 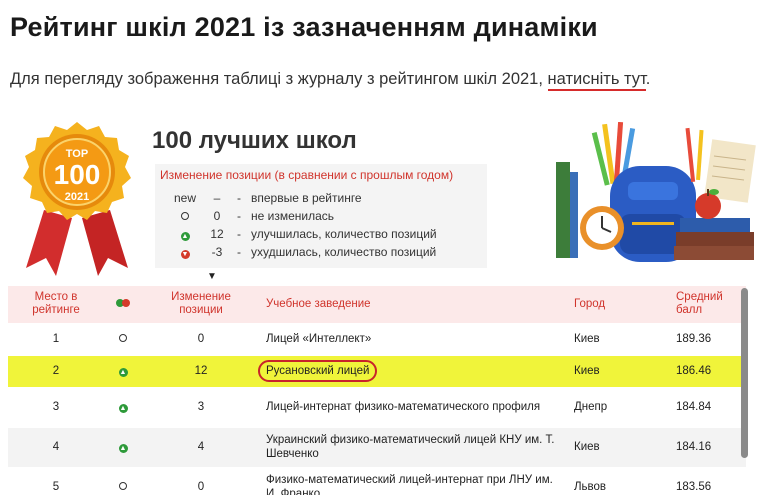 I want to click on score-cell: 186.46, so click(x=708, y=370).